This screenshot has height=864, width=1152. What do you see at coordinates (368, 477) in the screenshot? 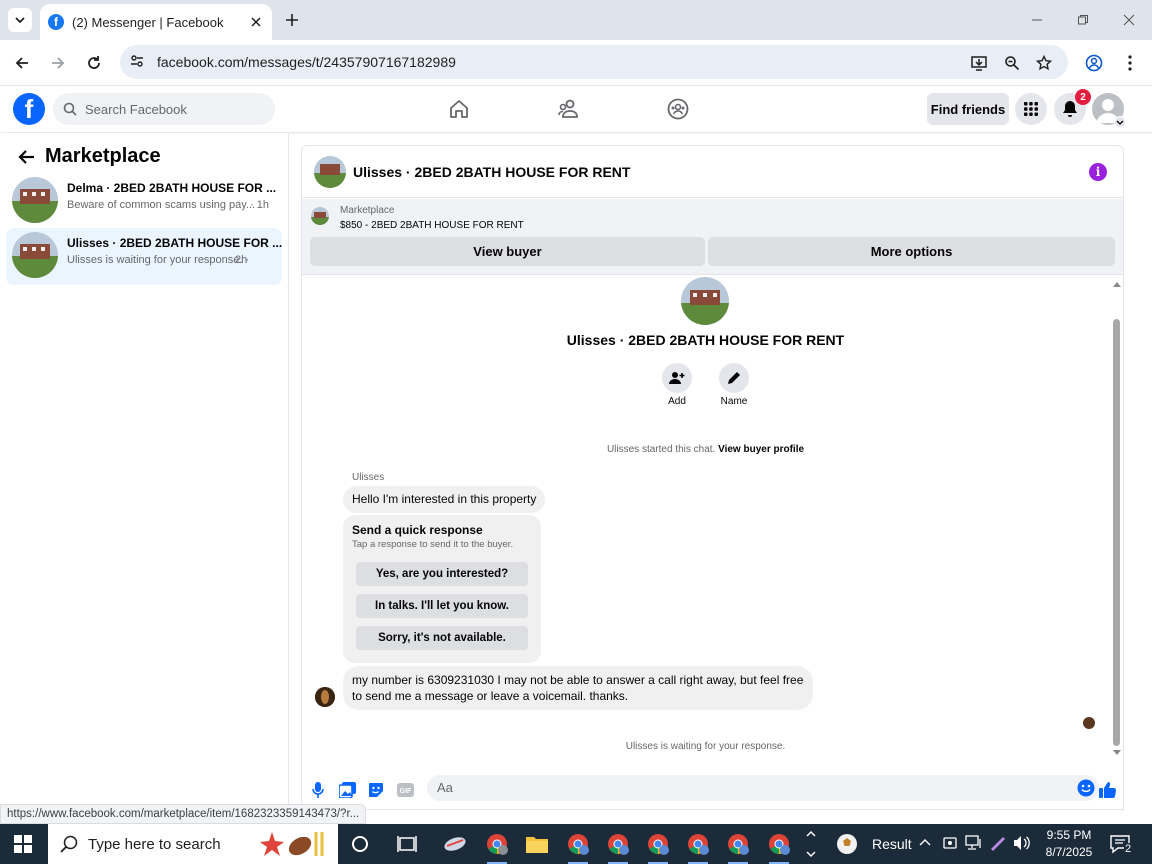
I see `sender-name: Ulisses` at bounding box center [368, 477].